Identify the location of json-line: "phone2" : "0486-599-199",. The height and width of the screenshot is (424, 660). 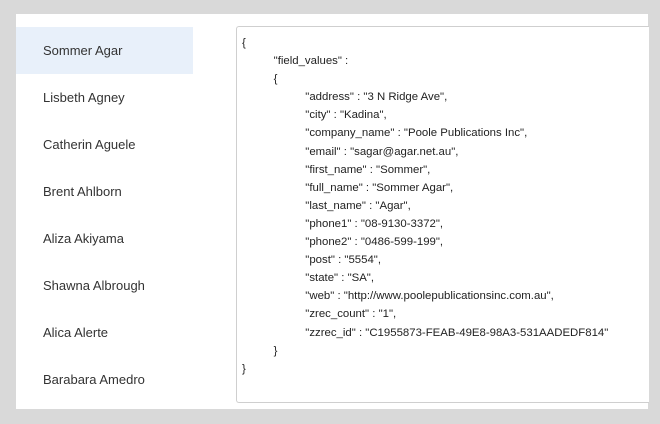
(343, 242).